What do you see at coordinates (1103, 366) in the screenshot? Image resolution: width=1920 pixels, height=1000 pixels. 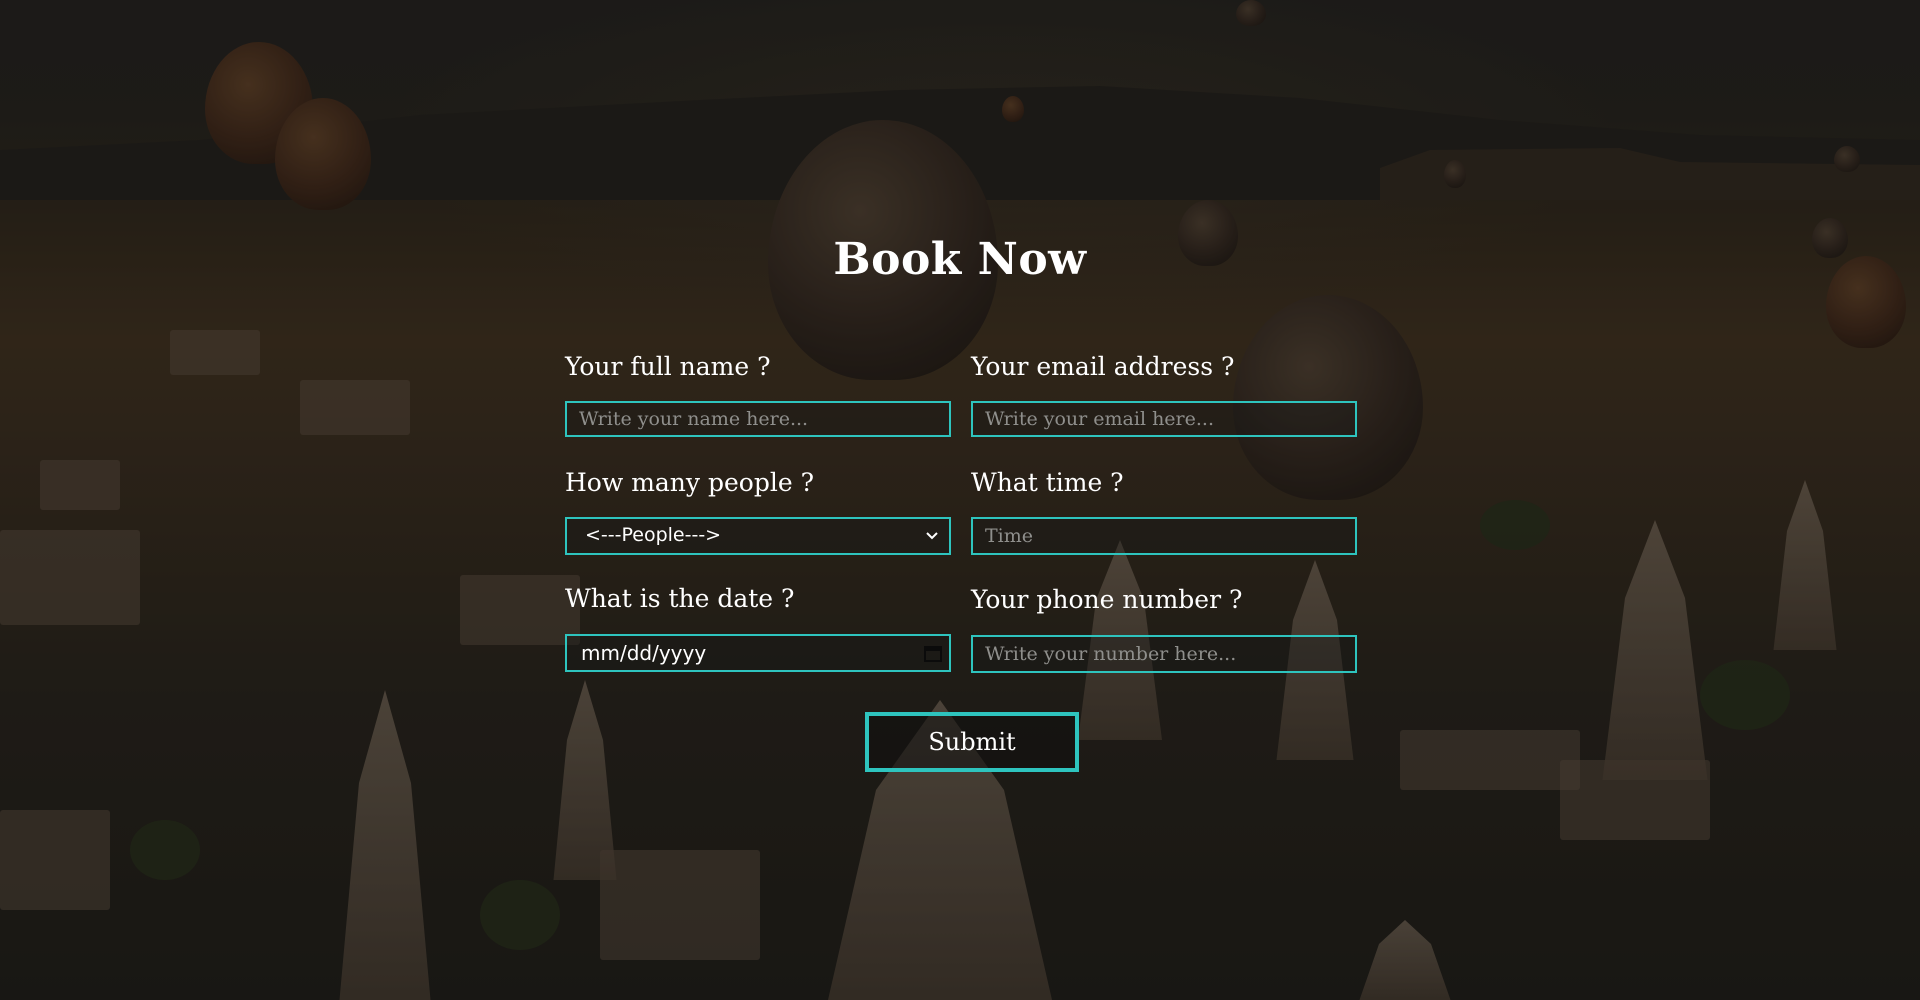 I see `email-label: Your email address ?` at bounding box center [1103, 366].